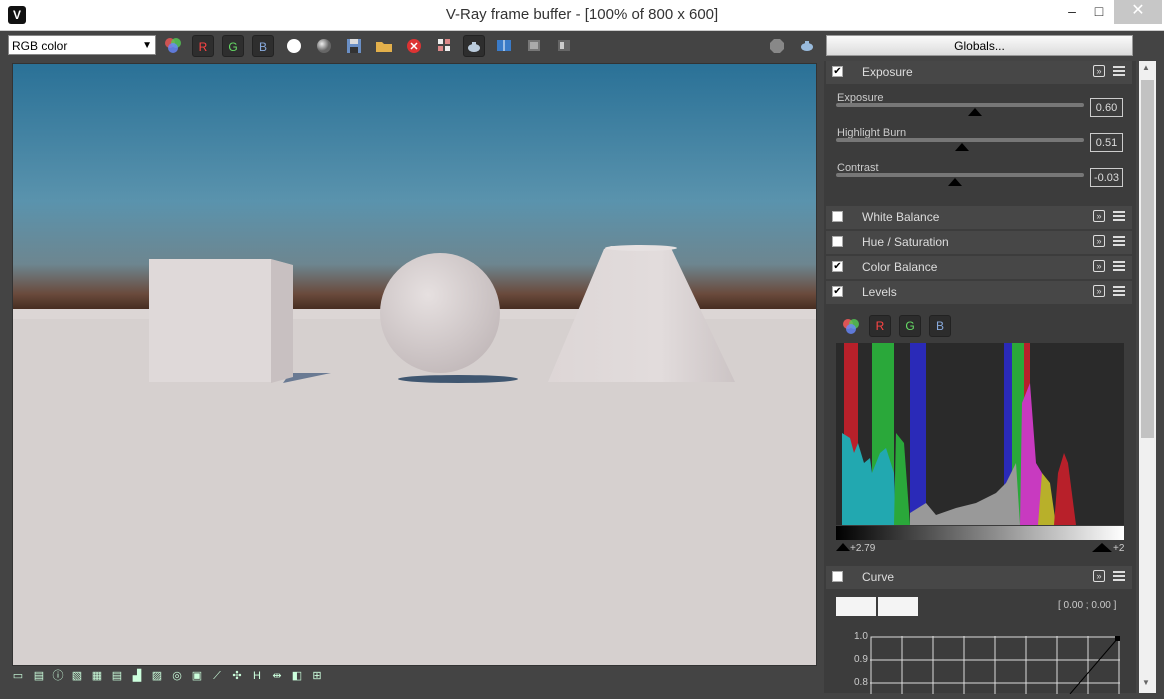 Image resolution: width=1164 pixels, height=699 pixels. I want to click on curve-y-tick: 0.9, so click(861, 659).